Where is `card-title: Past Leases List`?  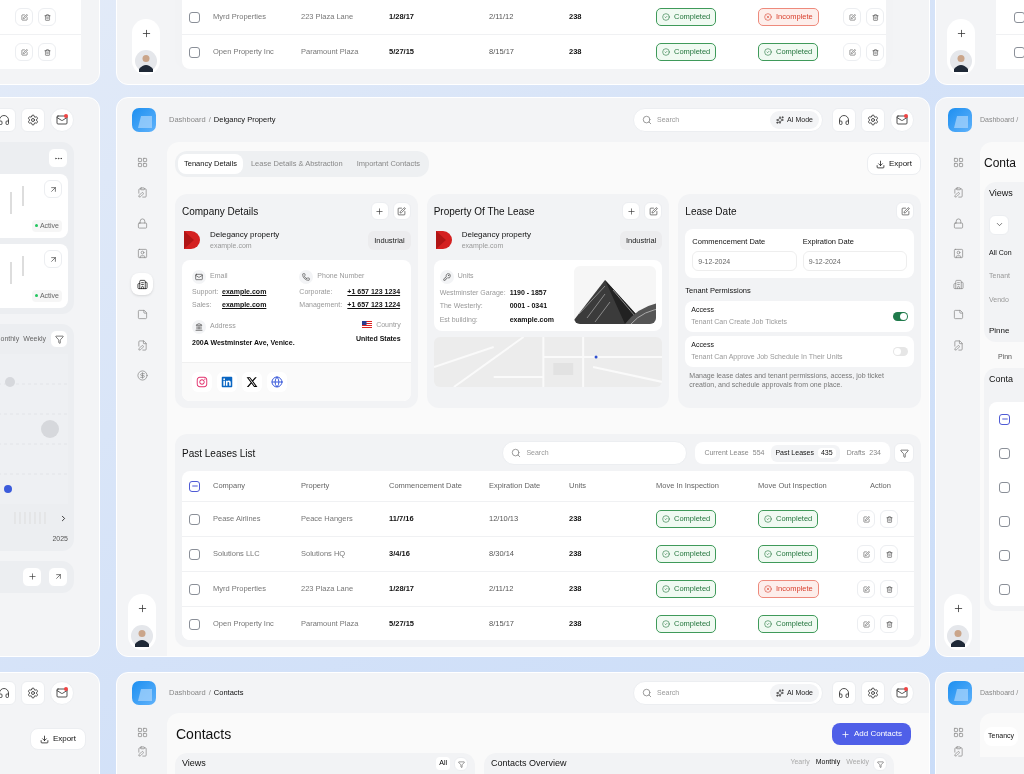 card-title: Past Leases List is located at coordinates (219, 453).